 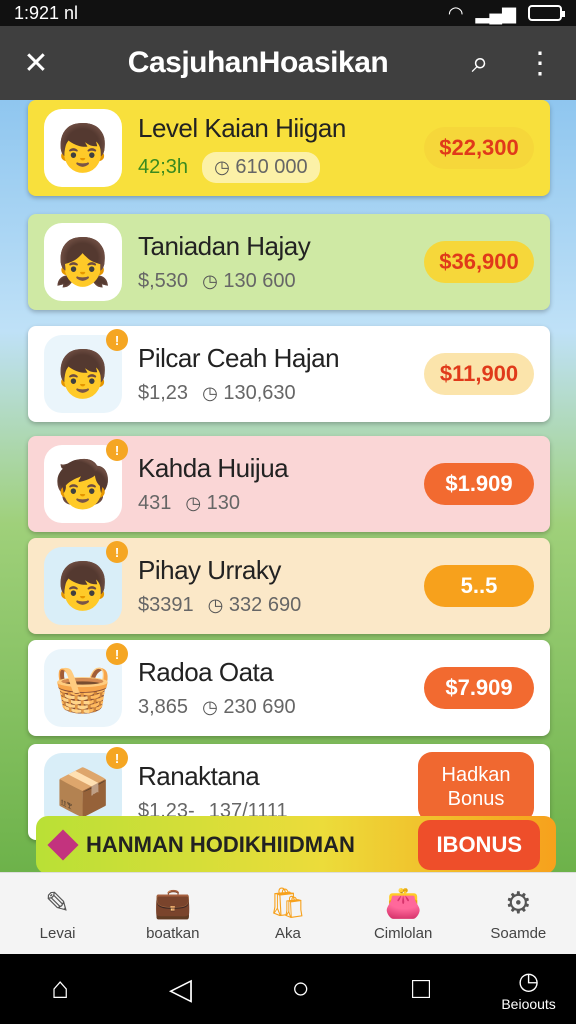 I want to click on settings-icon: ⚙, so click(x=518, y=903).